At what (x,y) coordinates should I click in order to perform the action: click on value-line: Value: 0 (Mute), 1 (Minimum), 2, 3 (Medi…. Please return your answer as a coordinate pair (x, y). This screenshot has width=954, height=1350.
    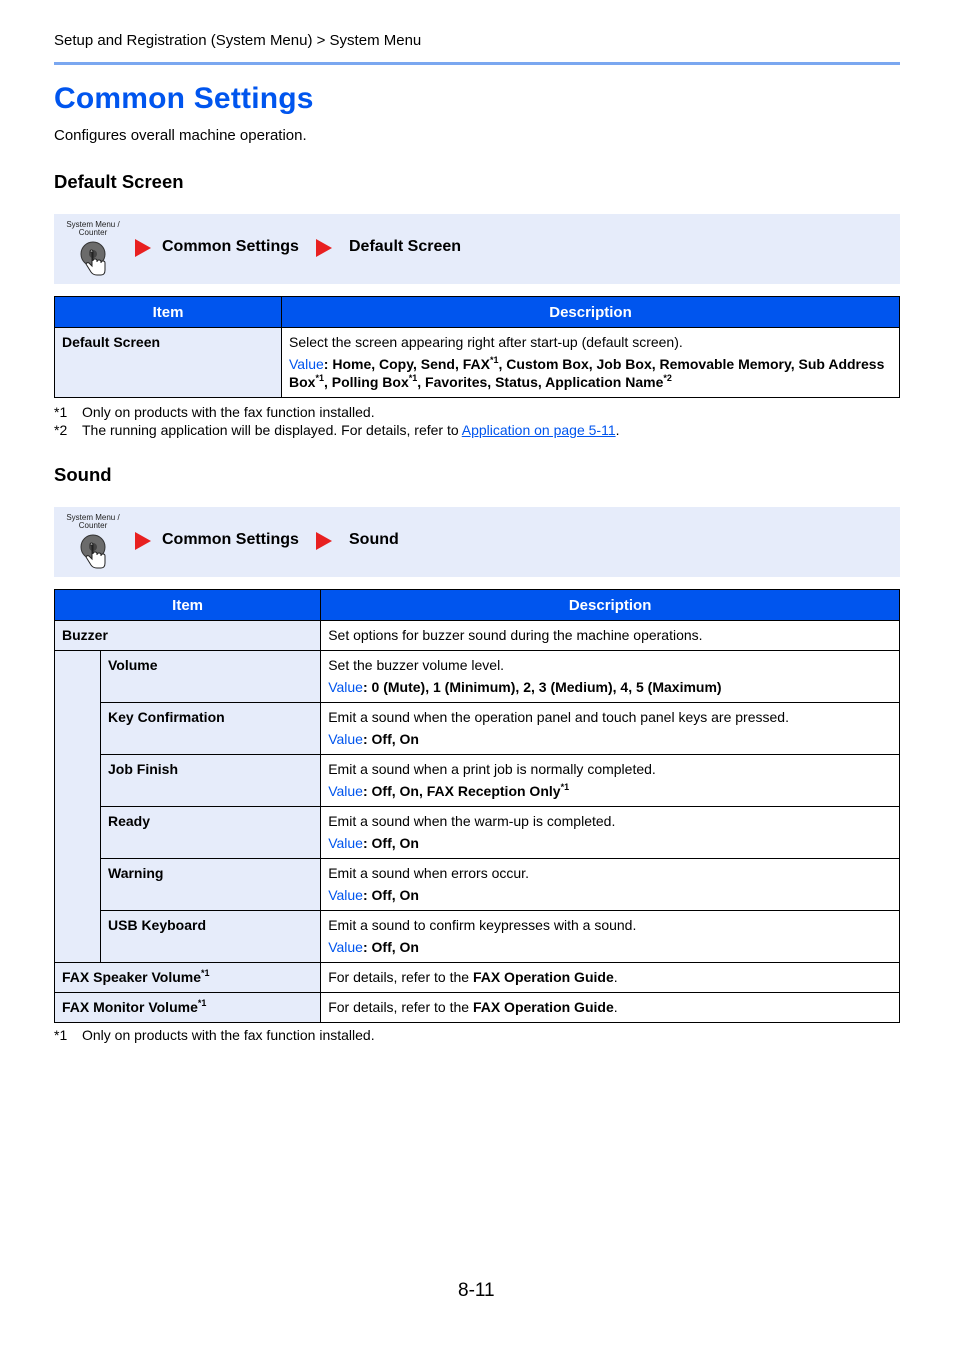
    Looking at the image, I should click on (610, 687).